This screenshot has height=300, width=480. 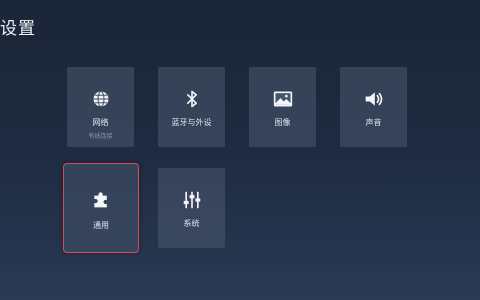 I want to click on tile-system: 系统, so click(x=191, y=208).